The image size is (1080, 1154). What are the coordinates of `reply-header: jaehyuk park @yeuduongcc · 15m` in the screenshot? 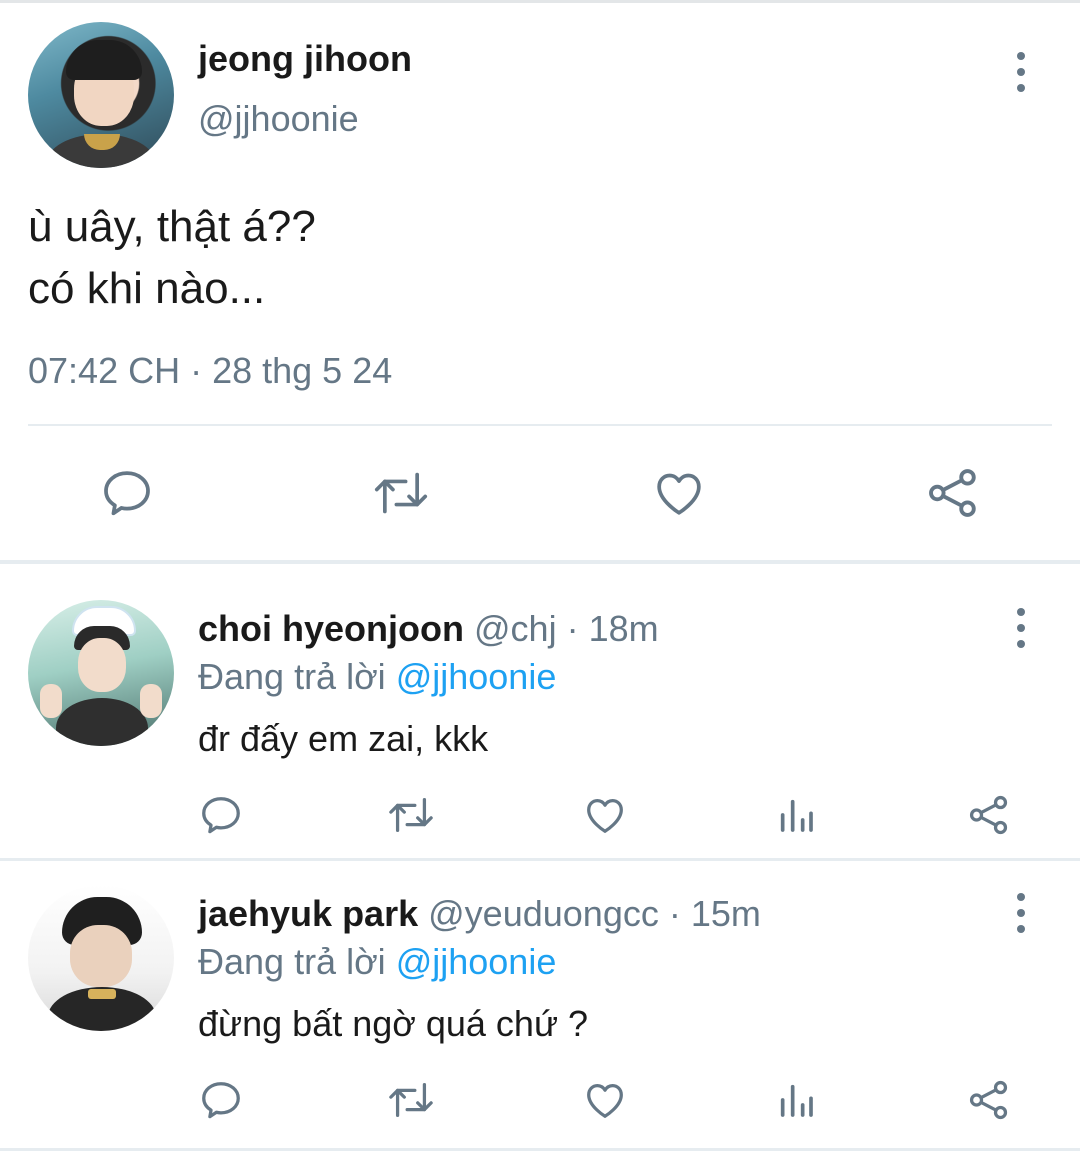 It's located at (479, 914).